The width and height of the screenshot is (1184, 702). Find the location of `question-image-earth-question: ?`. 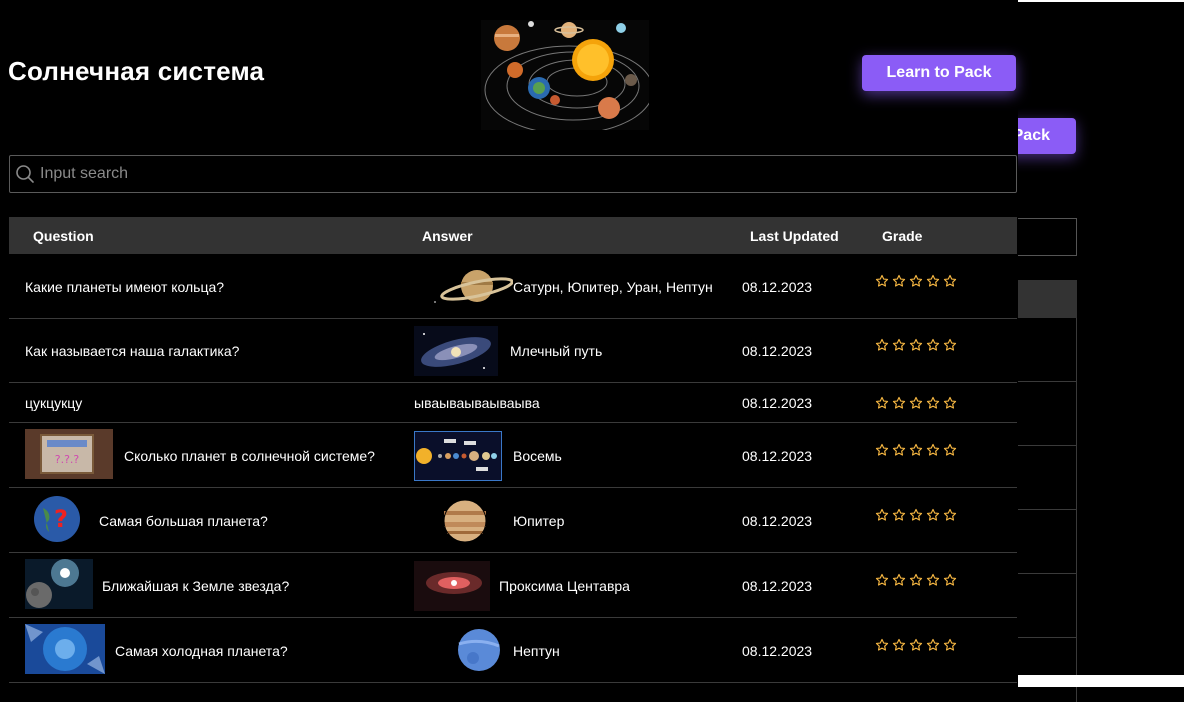

question-image-earth-question: ? is located at coordinates (56, 520).